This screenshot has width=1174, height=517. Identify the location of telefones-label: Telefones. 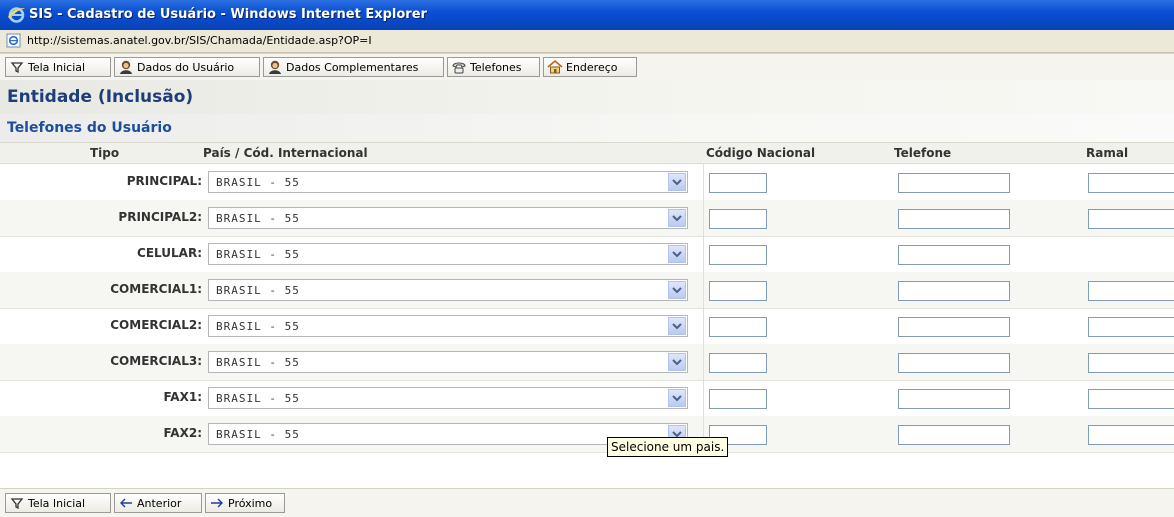
(496, 67).